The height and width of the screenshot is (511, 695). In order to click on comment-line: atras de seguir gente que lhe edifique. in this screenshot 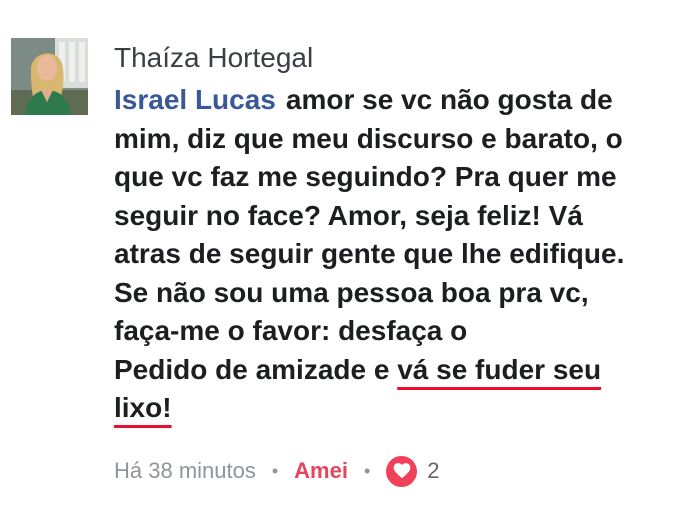, I will do `click(369, 253)`.